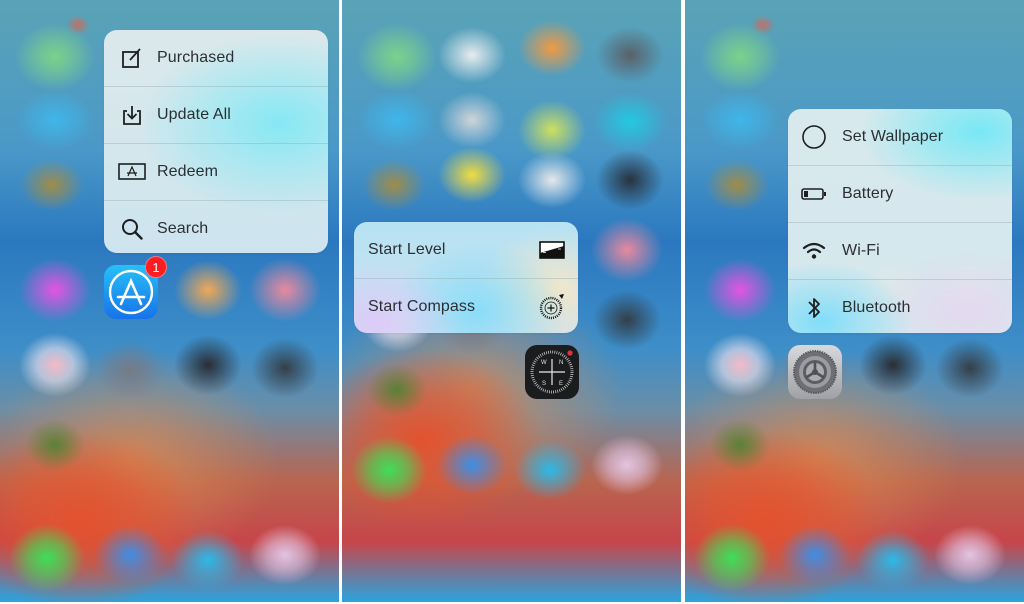 This screenshot has width=1024, height=604. What do you see at coordinates (194, 114) in the screenshot?
I see `menu-item-label: Update All` at bounding box center [194, 114].